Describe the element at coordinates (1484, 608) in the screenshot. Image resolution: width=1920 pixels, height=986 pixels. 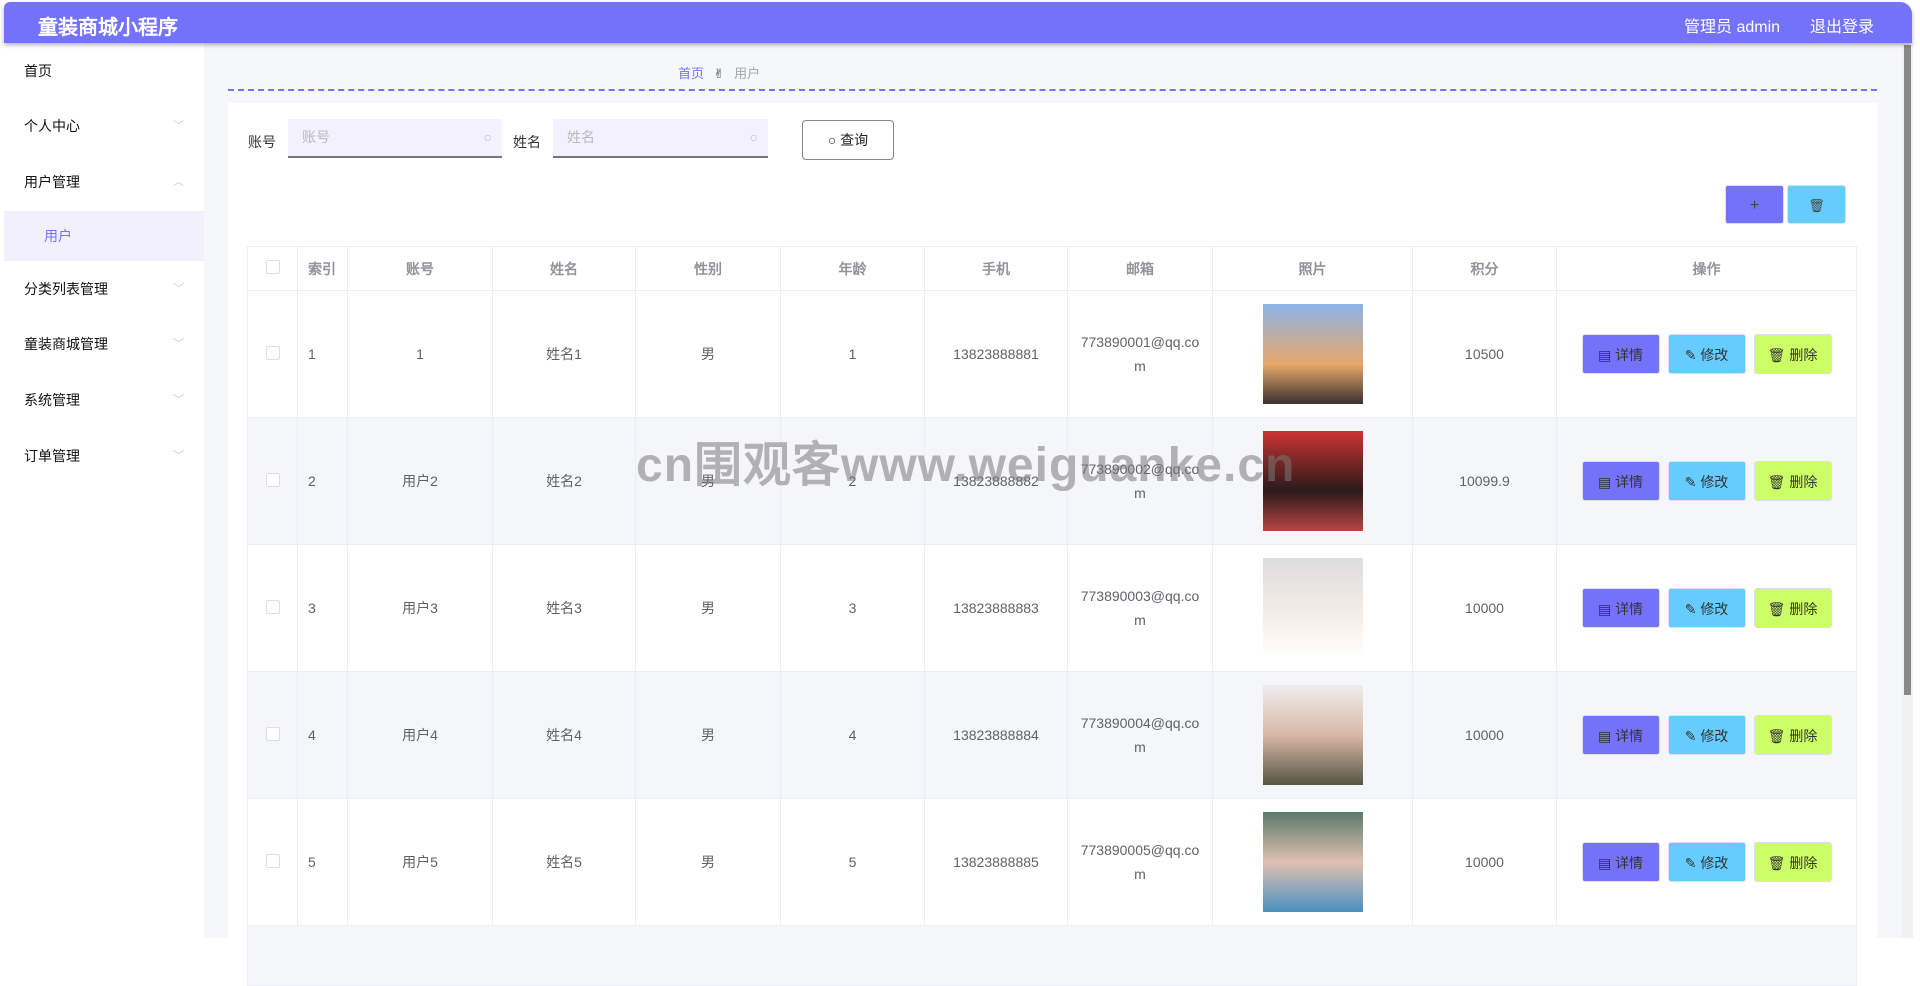
I see `points-cell: 10000` at that location.